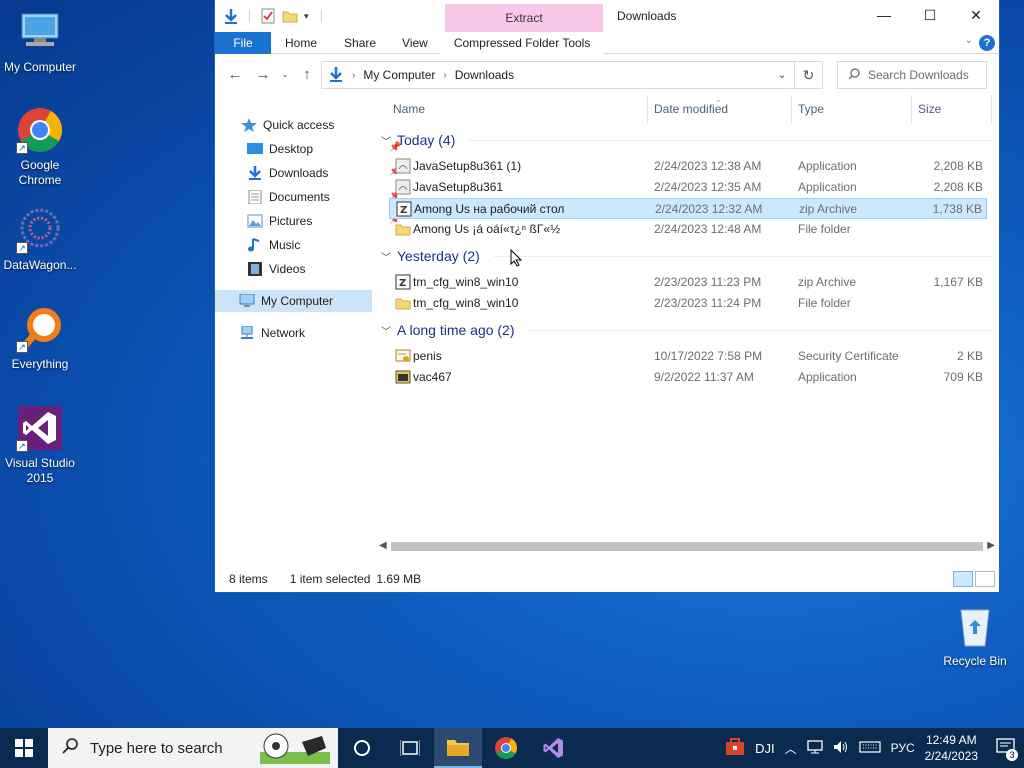 Image resolution: width=1024 pixels, height=768 pixels. Describe the element at coordinates (272, 333) in the screenshot. I see `nav-network: Network` at that location.